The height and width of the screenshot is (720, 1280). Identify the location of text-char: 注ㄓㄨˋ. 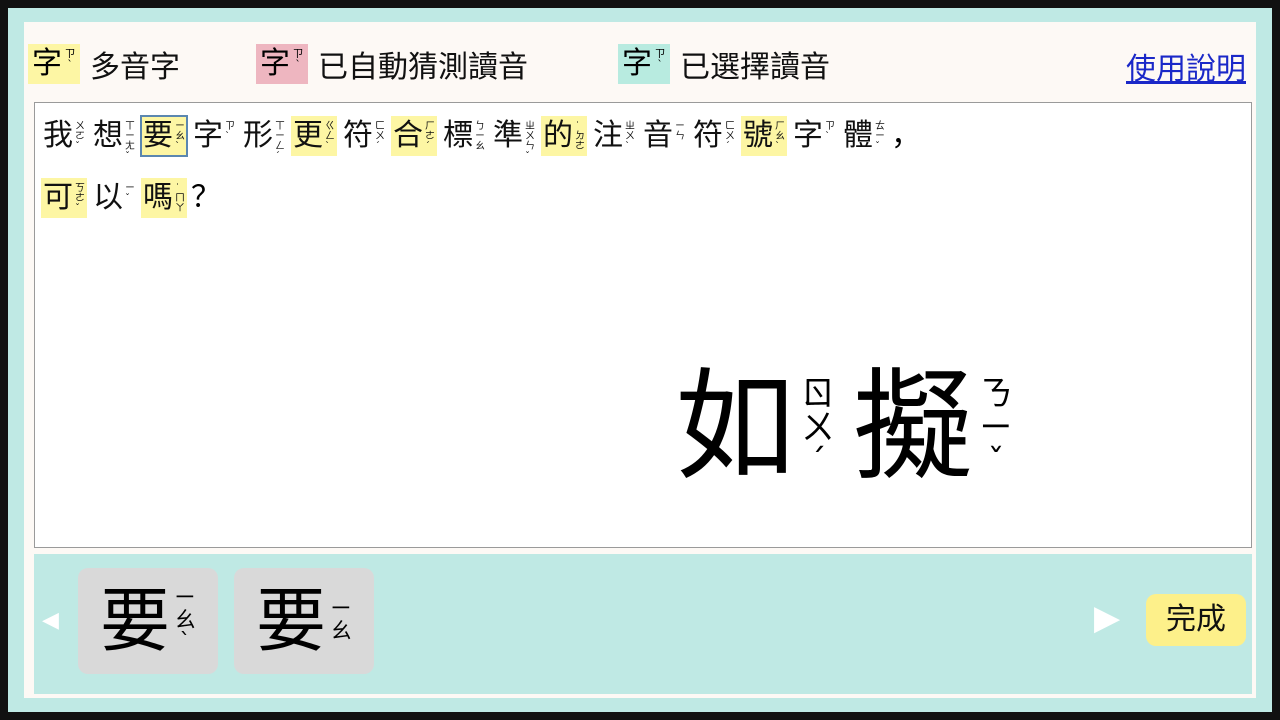
(614, 136).